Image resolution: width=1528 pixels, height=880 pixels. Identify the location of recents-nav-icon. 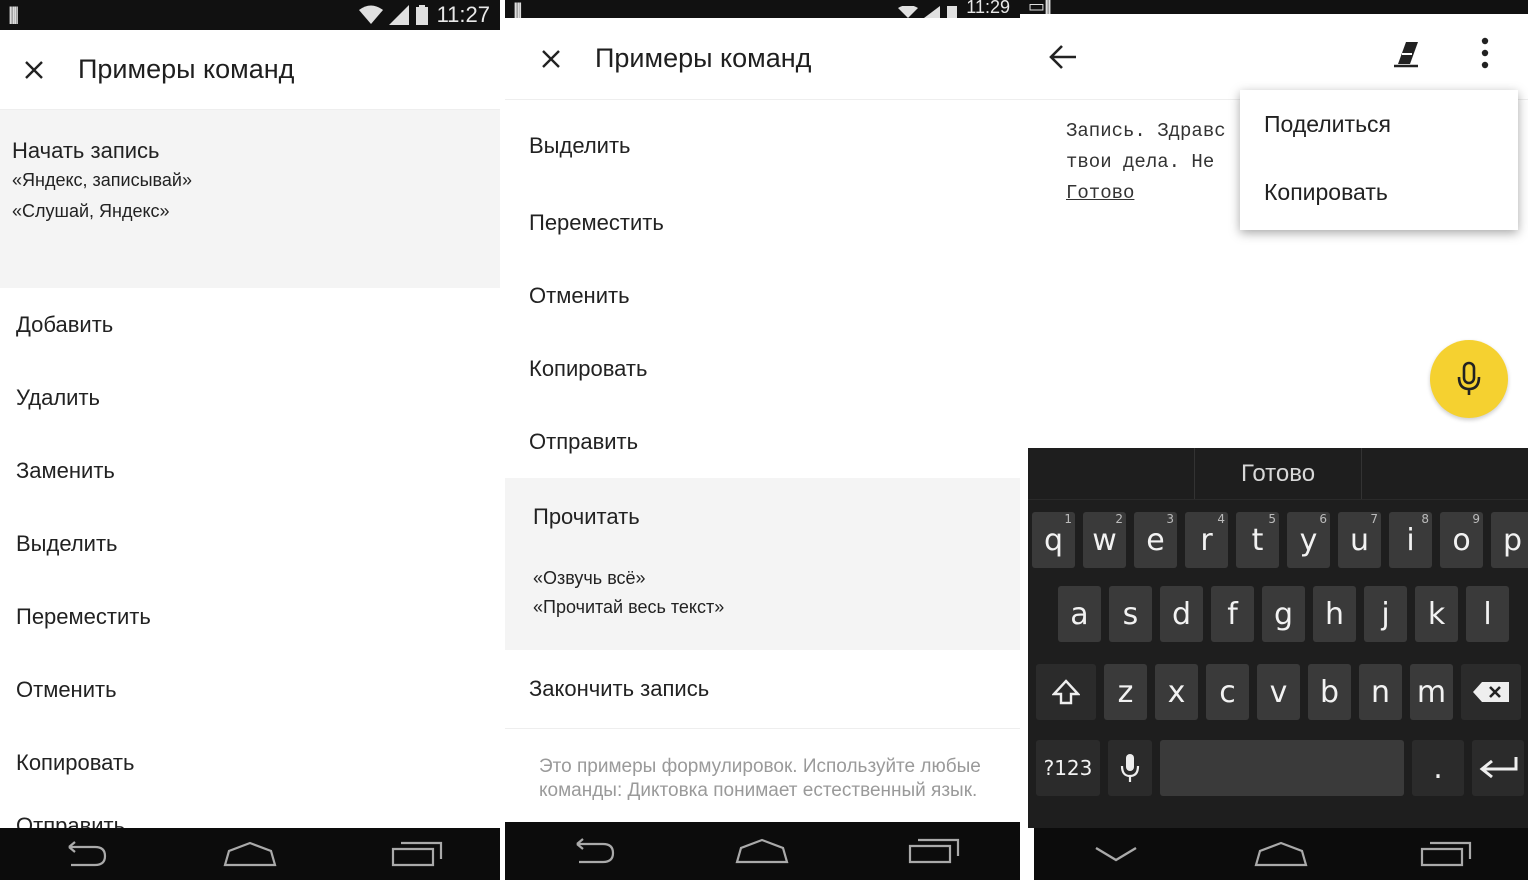
(1445, 854).